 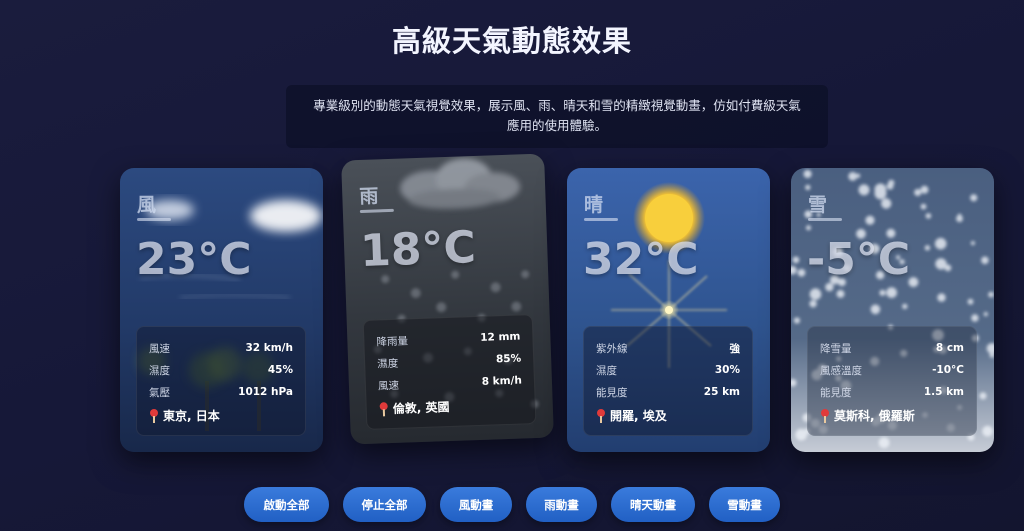 What do you see at coordinates (612, 348) in the screenshot?
I see `info-key: 紫外線` at bounding box center [612, 348].